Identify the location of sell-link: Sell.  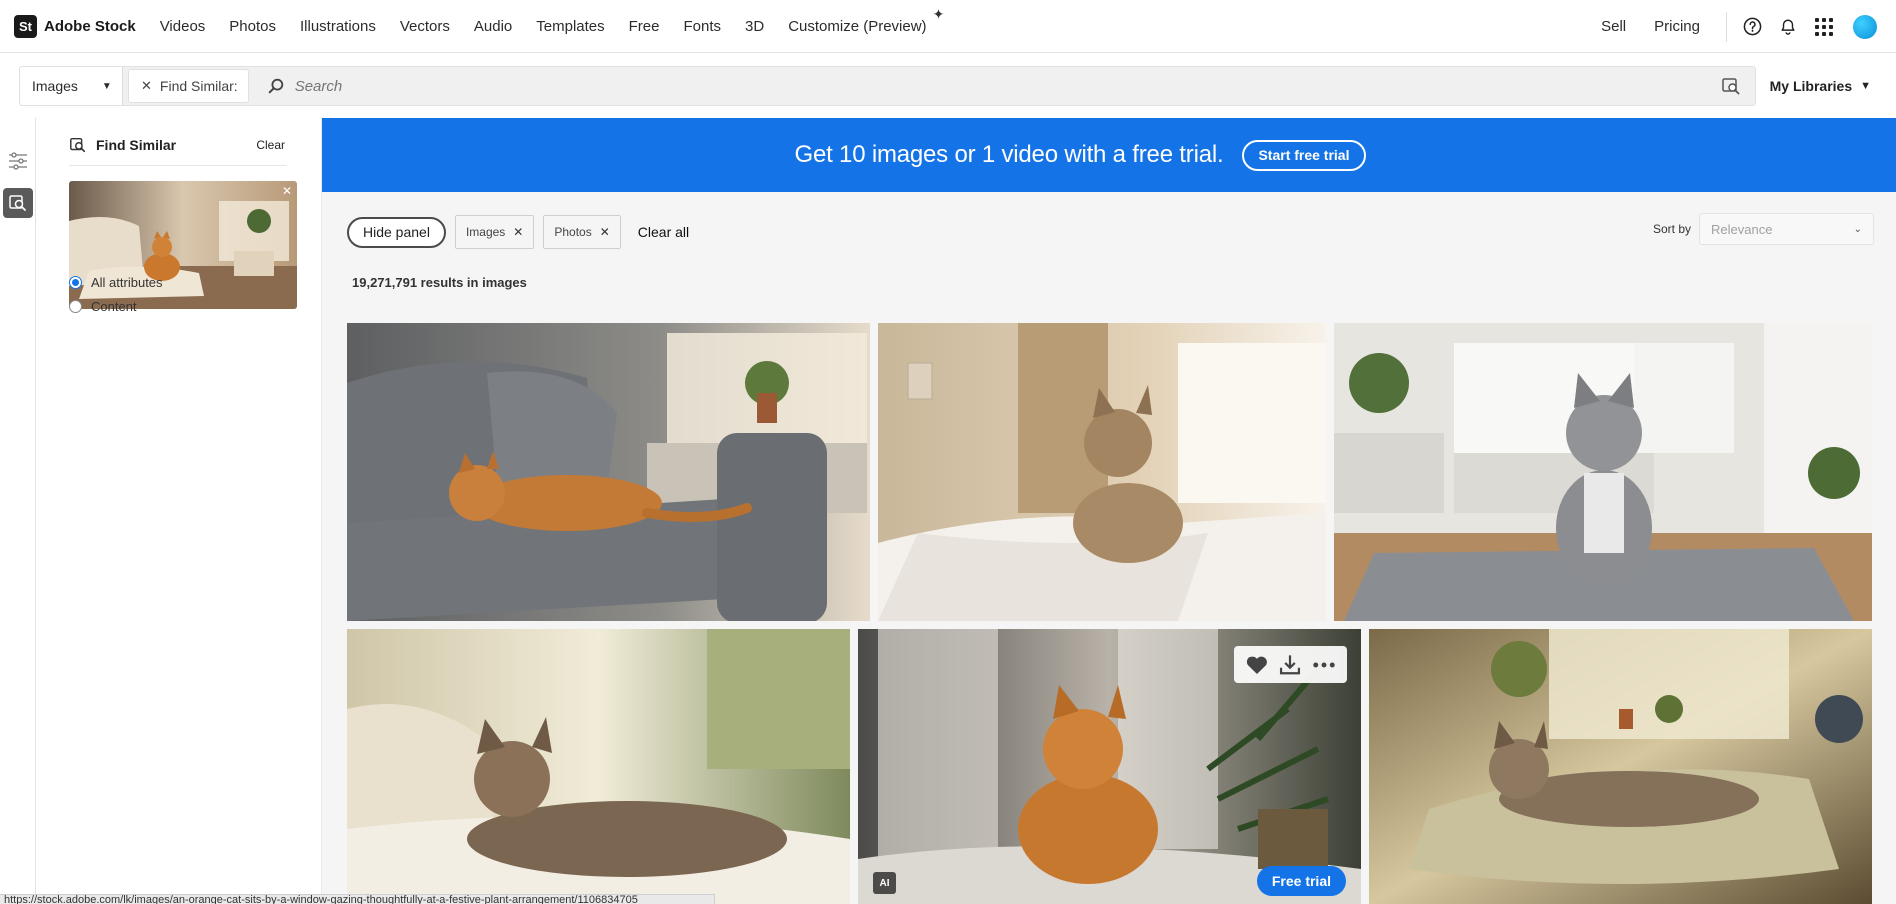
(1613, 26).